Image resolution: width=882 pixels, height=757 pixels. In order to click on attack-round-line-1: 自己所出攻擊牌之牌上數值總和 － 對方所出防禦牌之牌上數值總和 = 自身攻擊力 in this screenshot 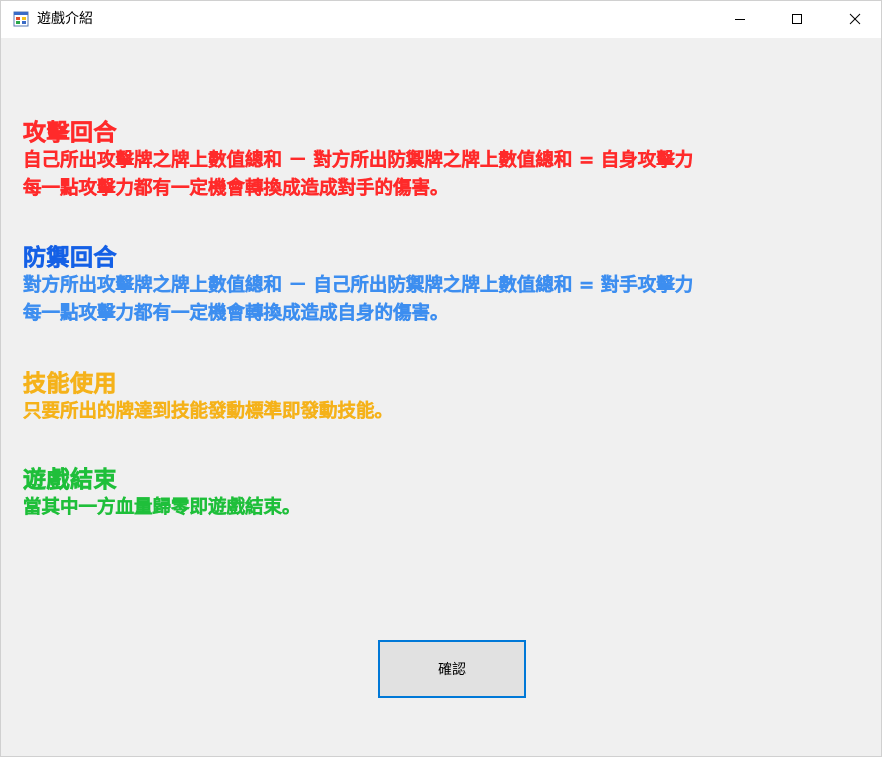, I will do `click(358, 160)`.